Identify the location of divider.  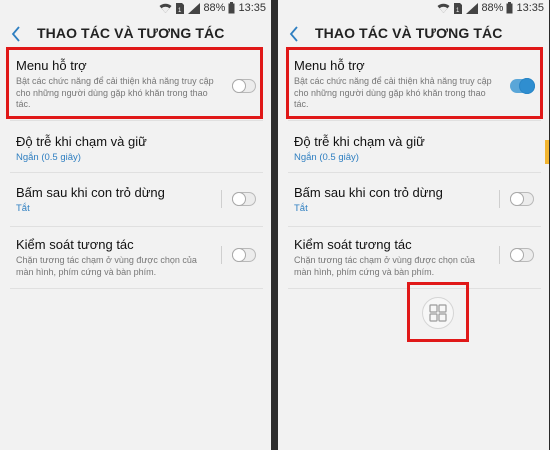
(136, 288).